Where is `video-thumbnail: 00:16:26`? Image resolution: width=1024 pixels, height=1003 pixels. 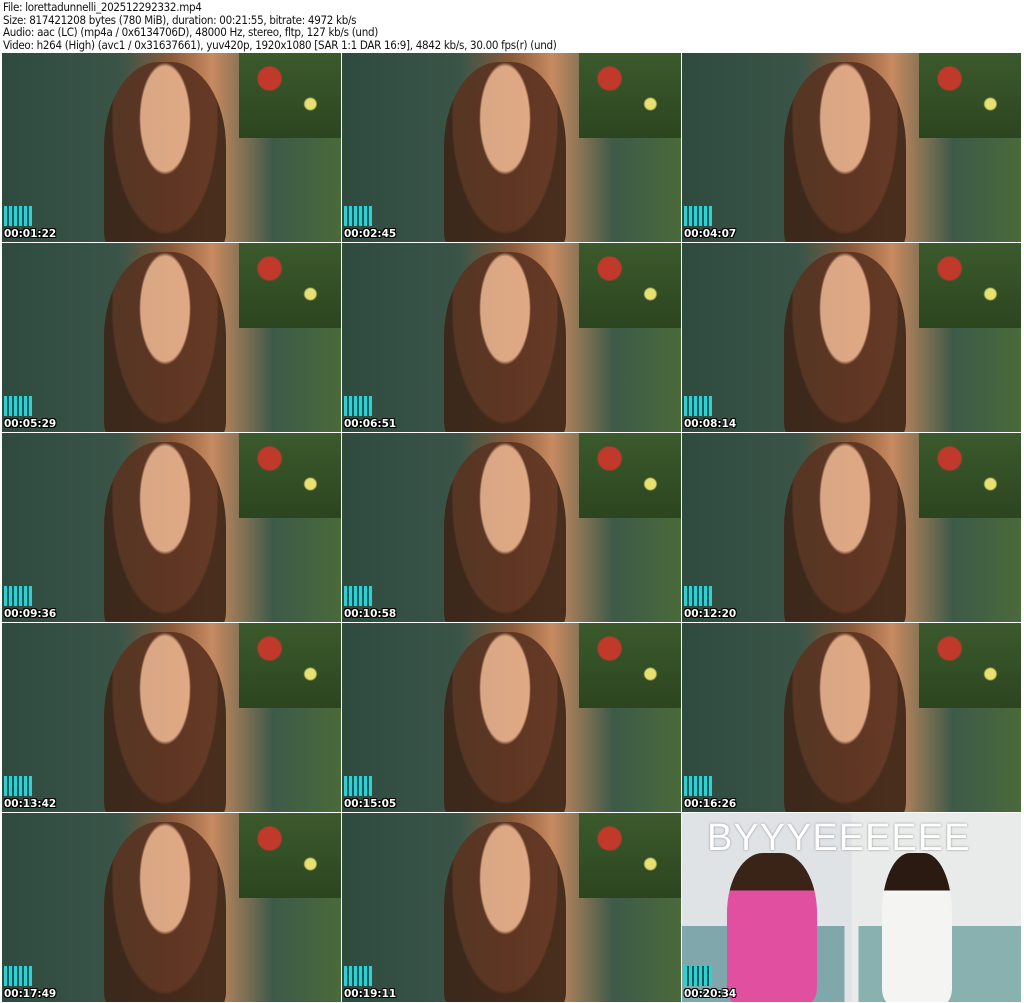 video-thumbnail: 00:16:26 is located at coordinates (851, 717).